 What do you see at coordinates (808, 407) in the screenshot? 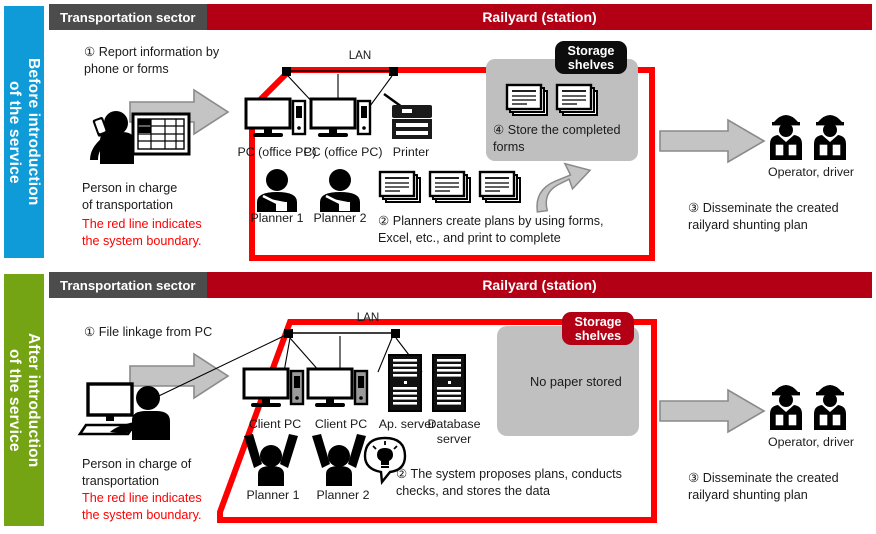
I see `operator-driver-icons-after` at bounding box center [808, 407].